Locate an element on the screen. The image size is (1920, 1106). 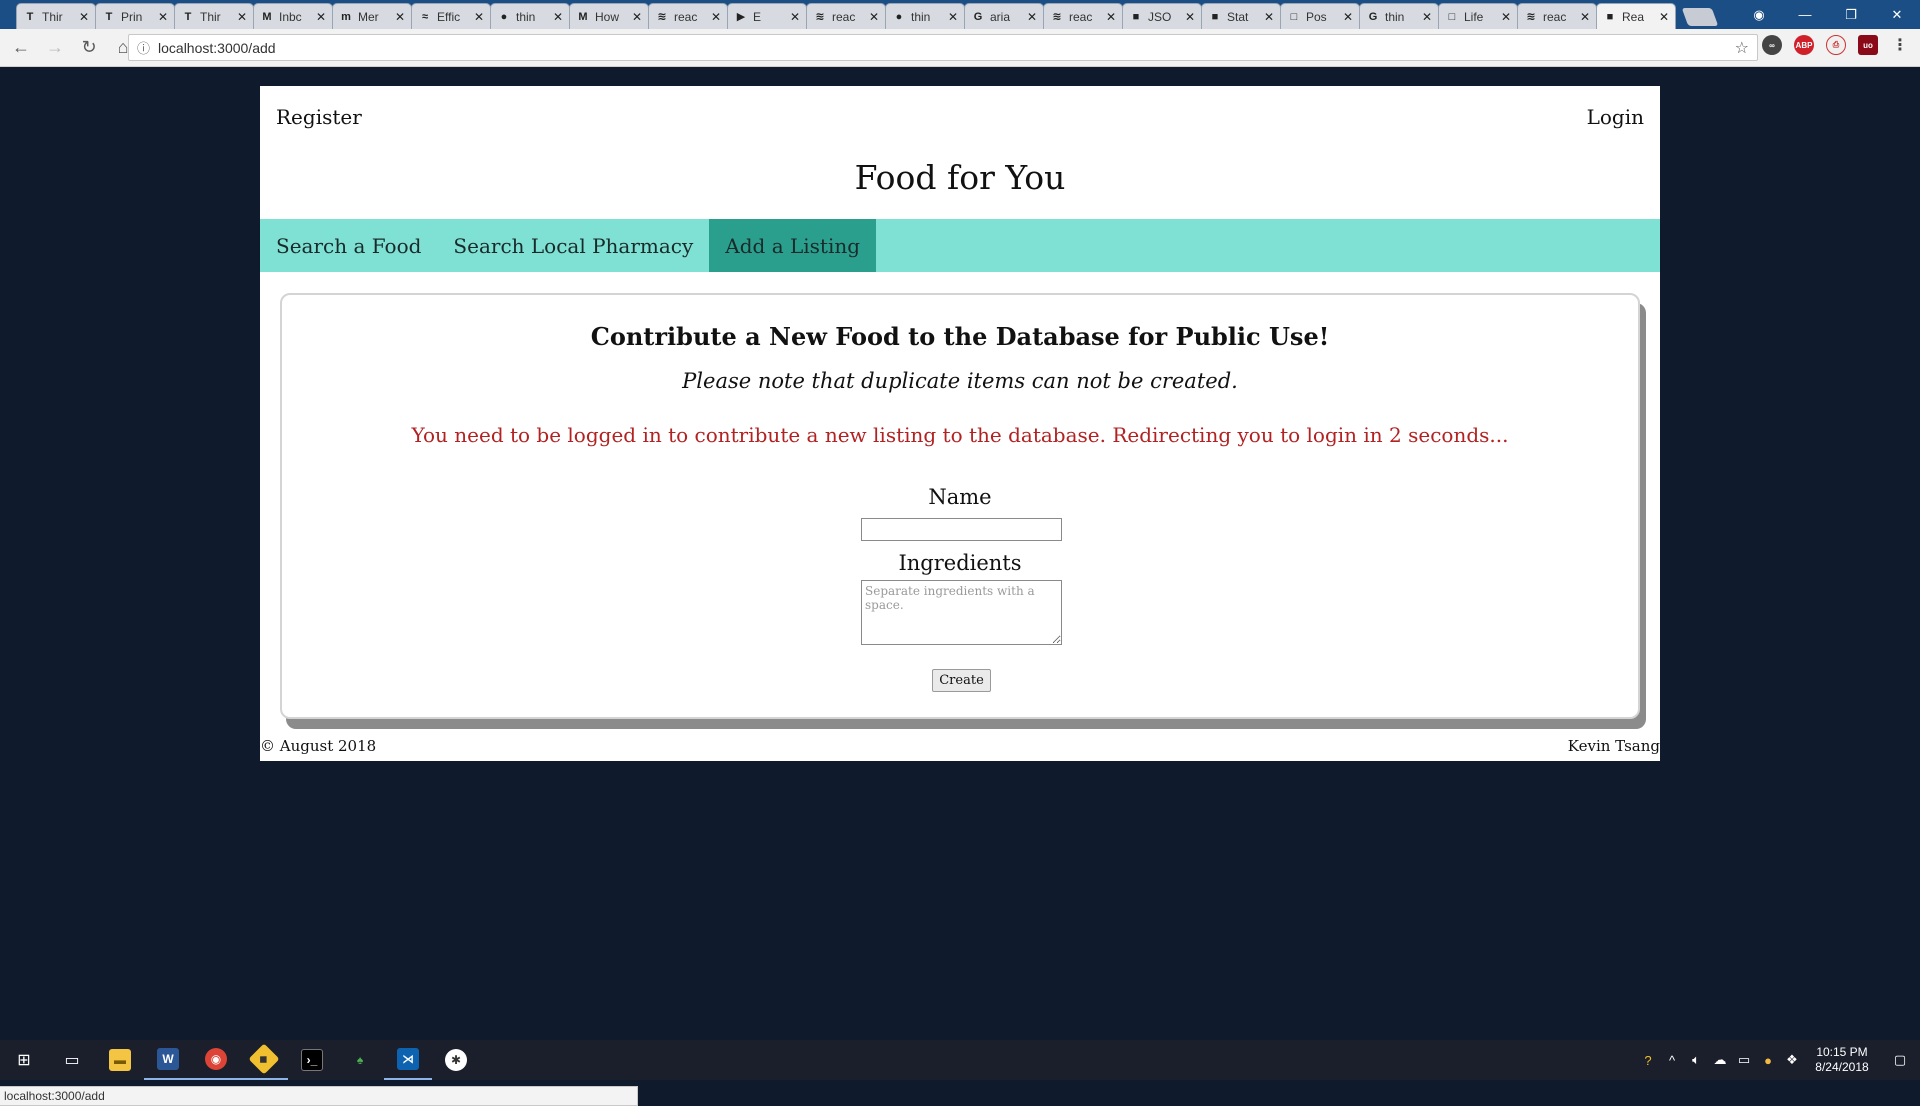
pdf-extension-icon: ⎙ is located at coordinates (1836, 45).